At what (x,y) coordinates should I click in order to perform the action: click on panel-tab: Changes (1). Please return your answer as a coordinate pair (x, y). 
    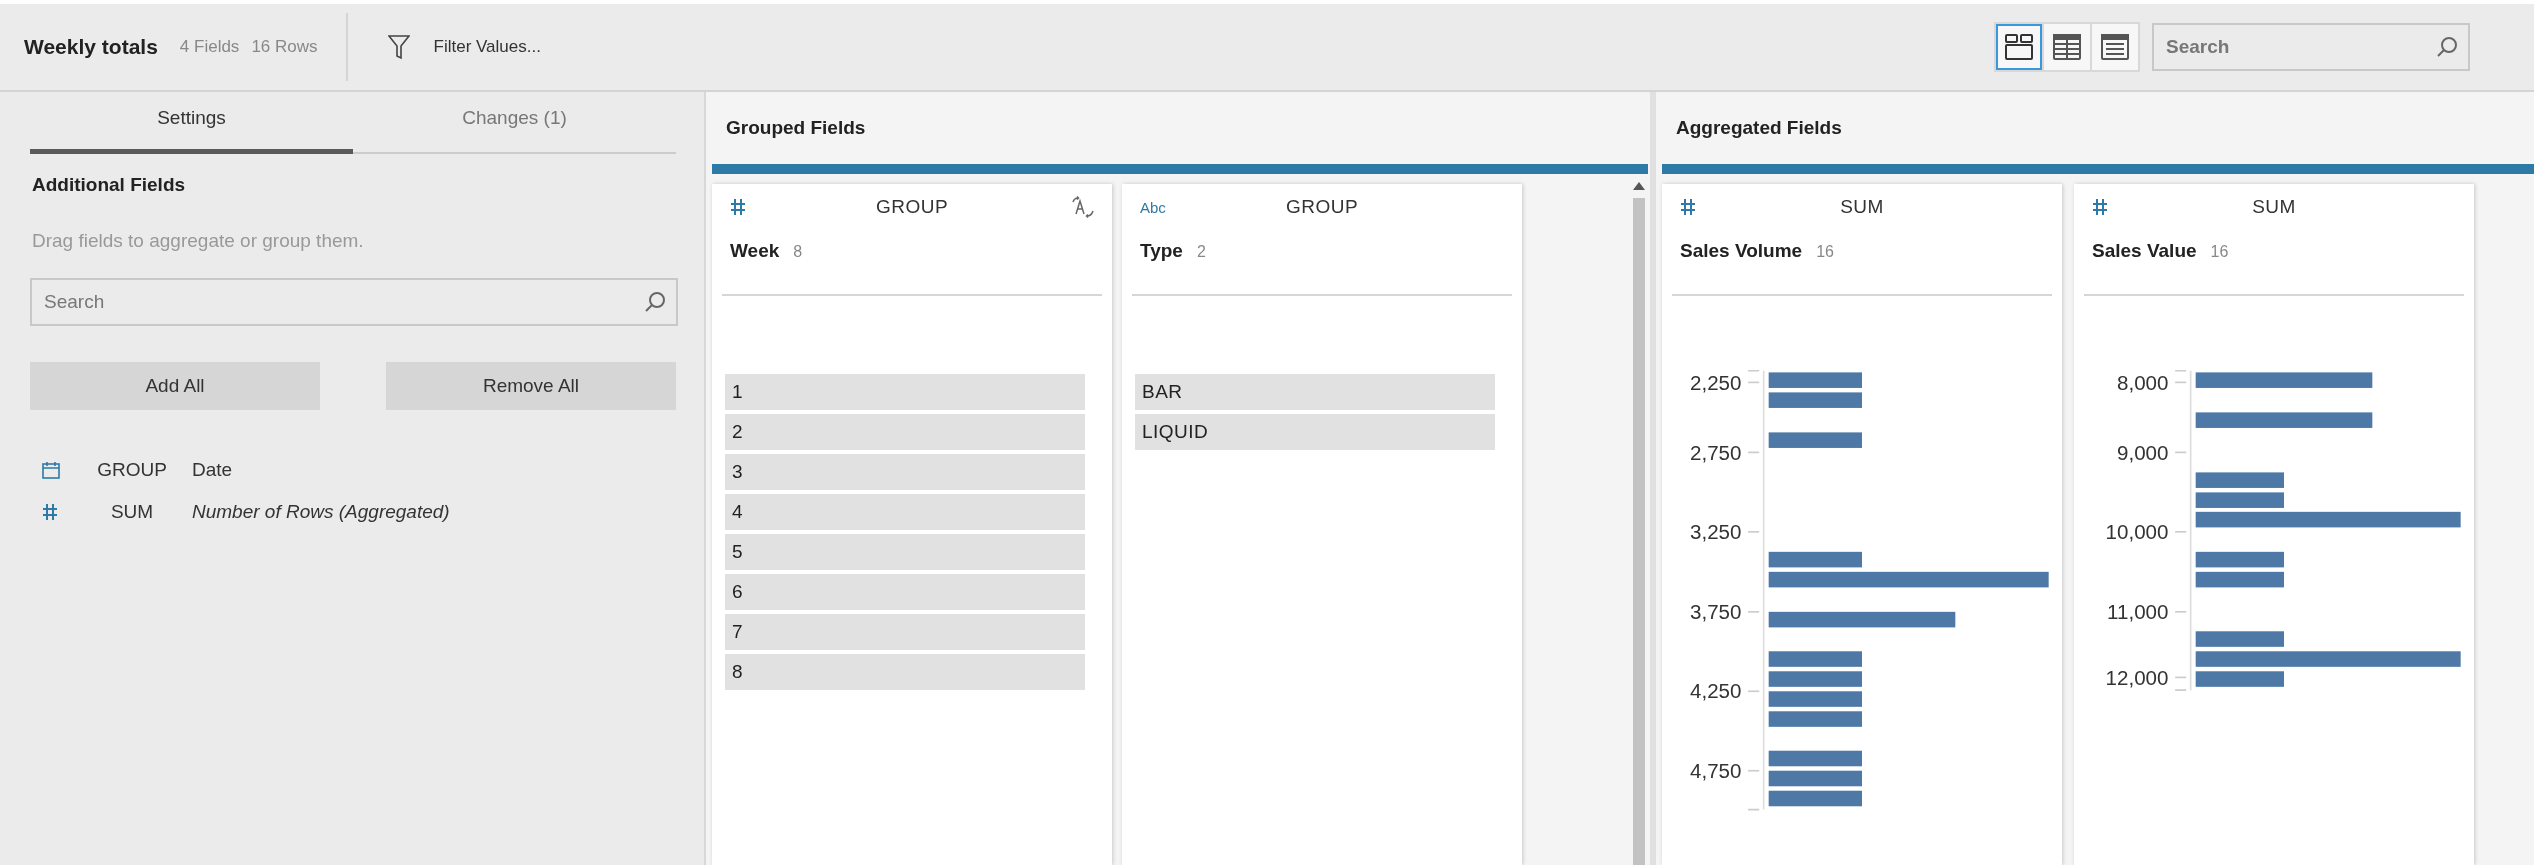
    Looking at the image, I should click on (514, 123).